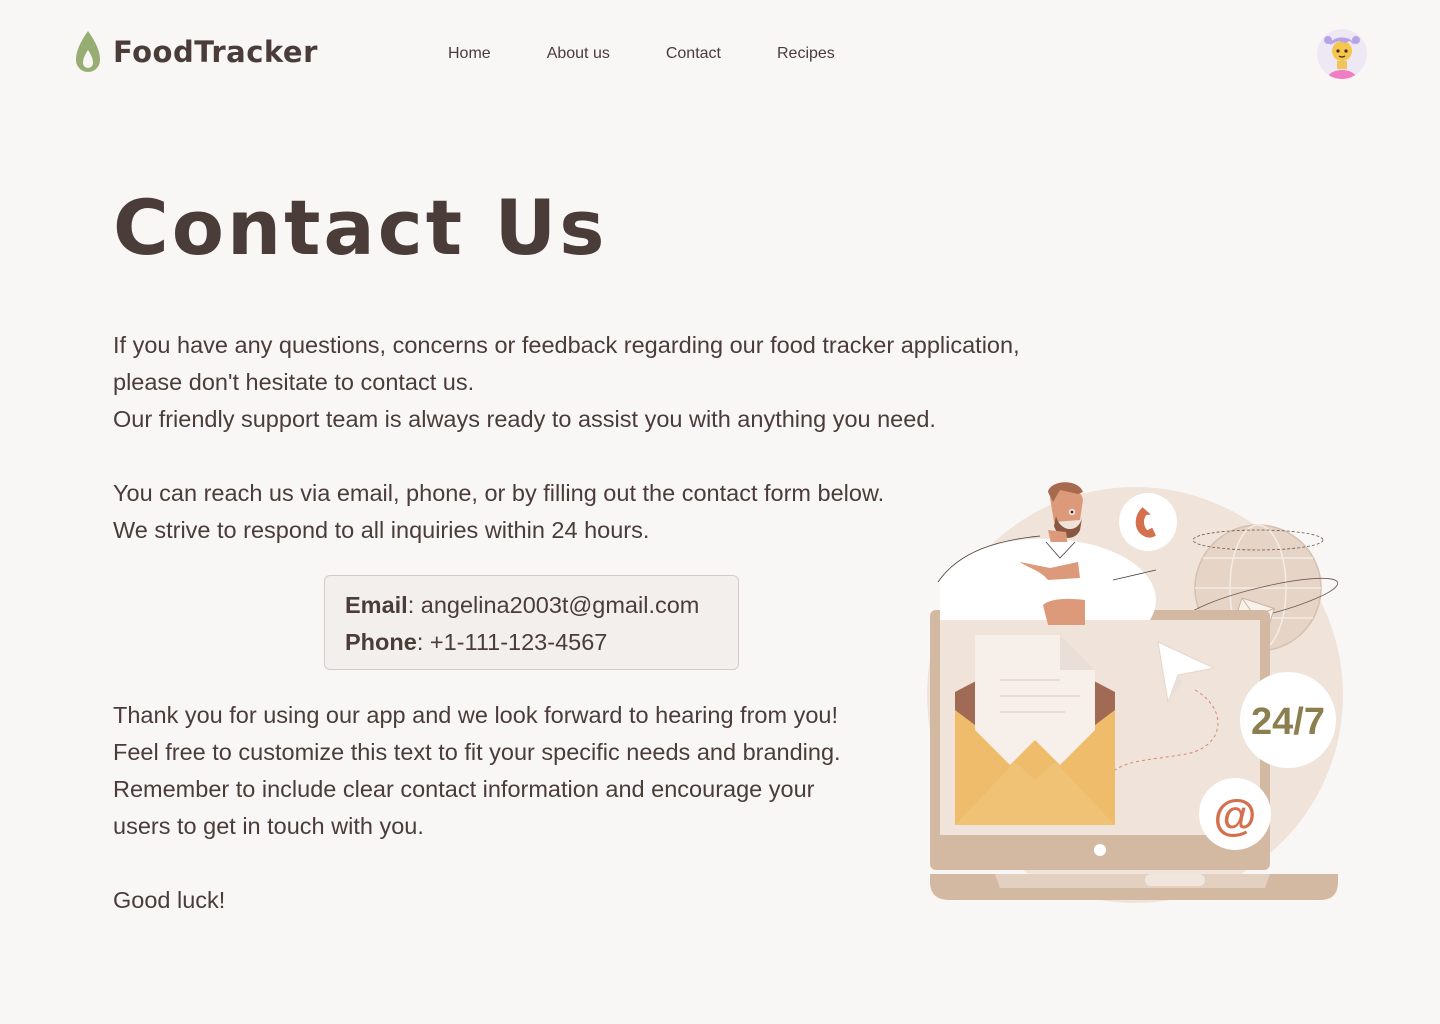 The image size is (1440, 1024). What do you see at coordinates (169, 900) in the screenshot?
I see `signoff-text: Good luck!` at bounding box center [169, 900].